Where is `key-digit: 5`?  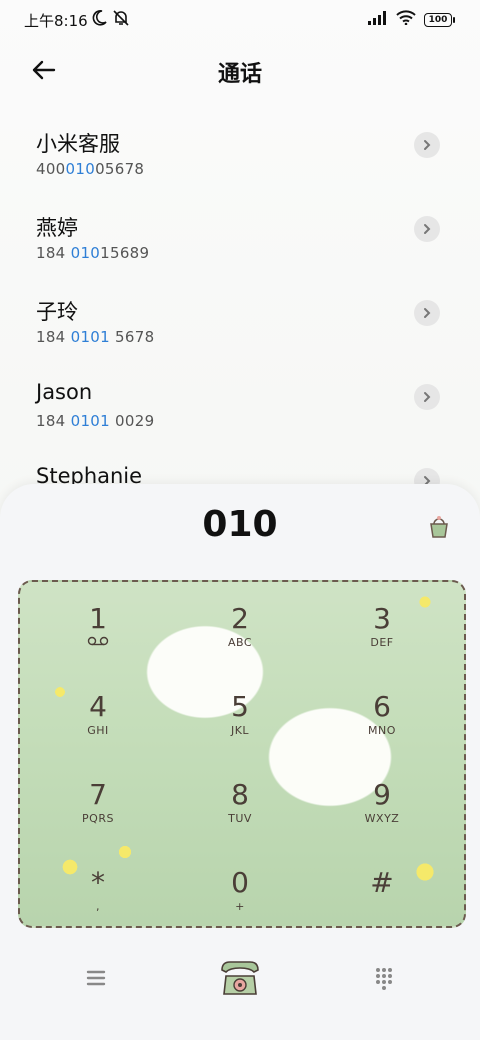
key-digit: 5 is located at coordinates (240, 706).